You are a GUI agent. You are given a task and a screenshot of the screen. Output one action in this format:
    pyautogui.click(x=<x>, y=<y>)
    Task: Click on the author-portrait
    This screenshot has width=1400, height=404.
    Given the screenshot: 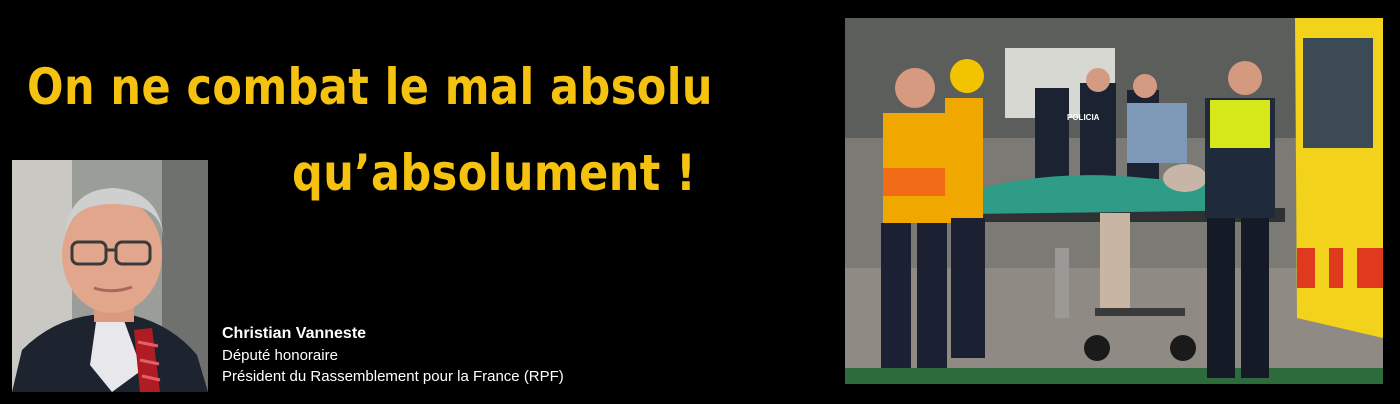 What is the action you would take?
    pyautogui.click(x=110, y=276)
    